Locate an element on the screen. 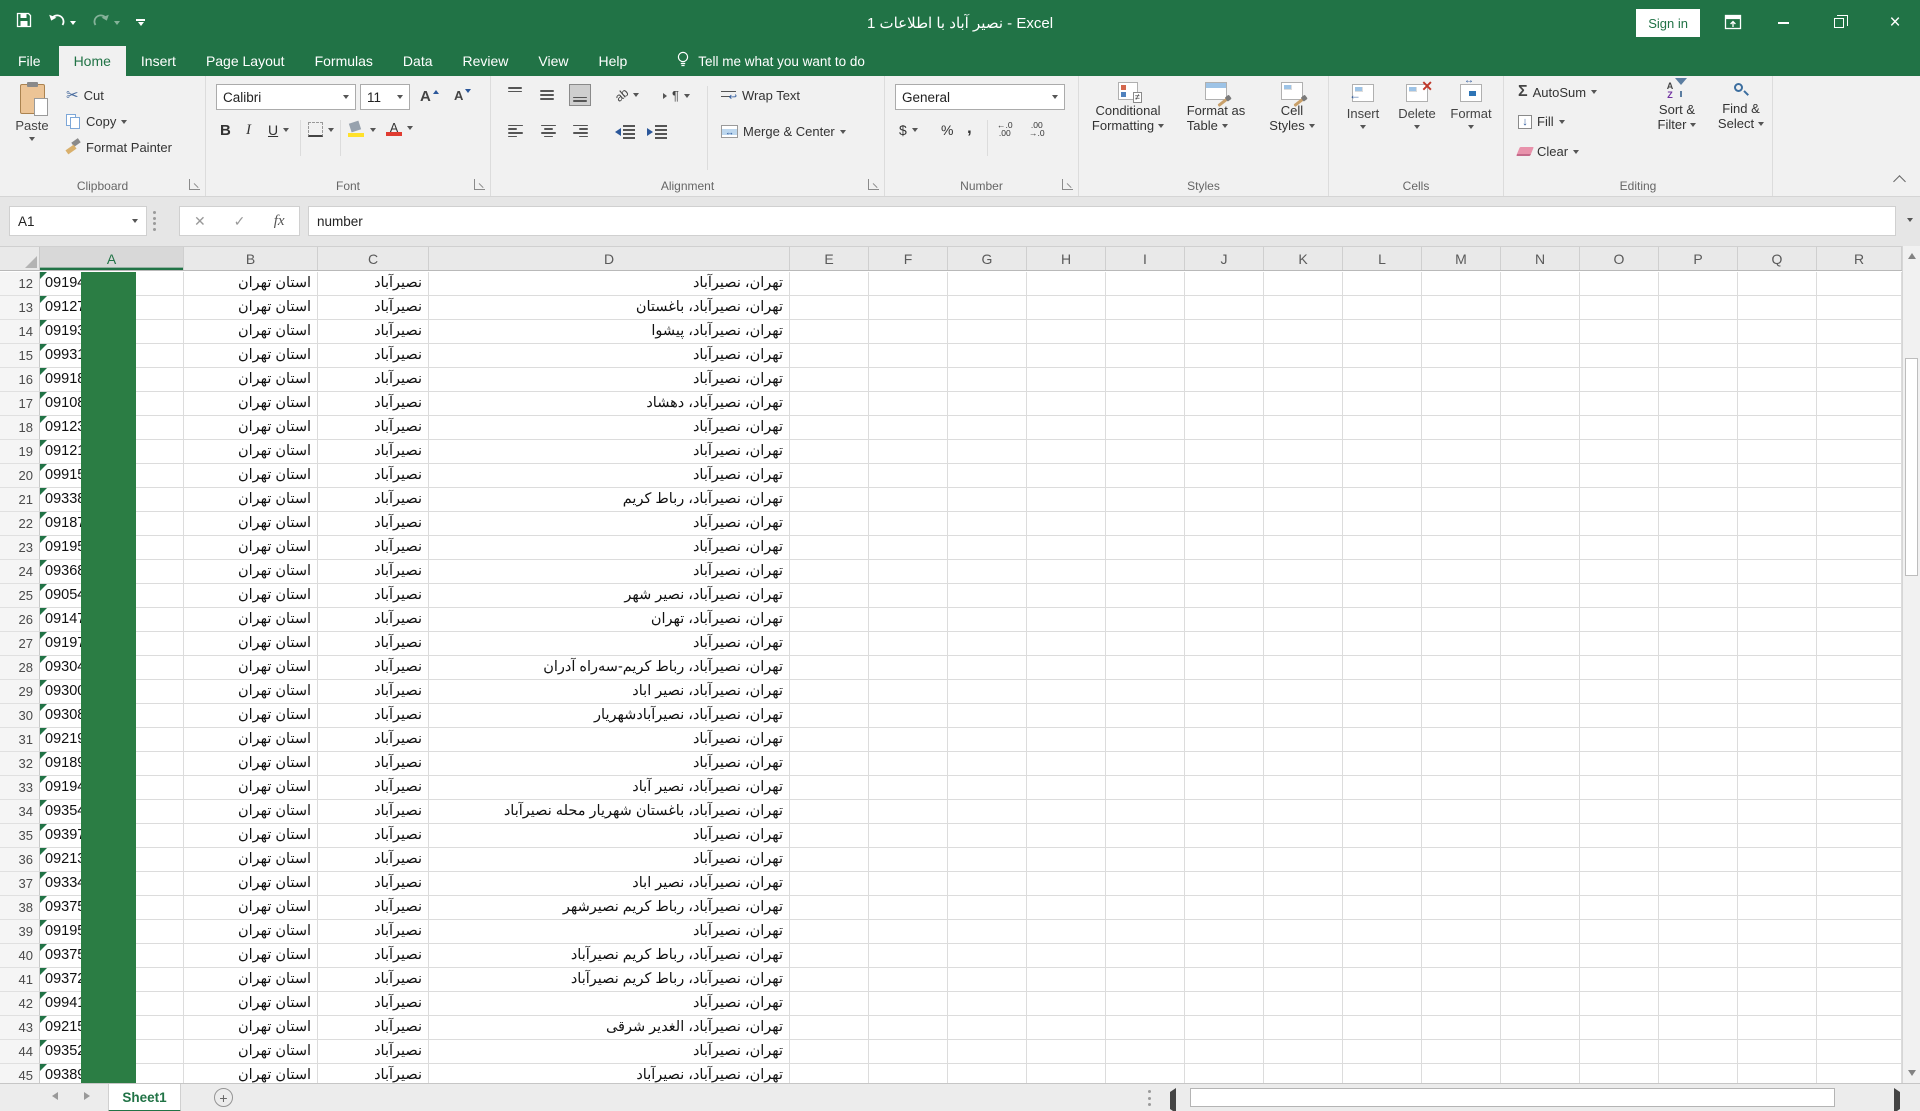 The width and height of the screenshot is (1920, 1111). cell-h15 is located at coordinates (1066, 356).